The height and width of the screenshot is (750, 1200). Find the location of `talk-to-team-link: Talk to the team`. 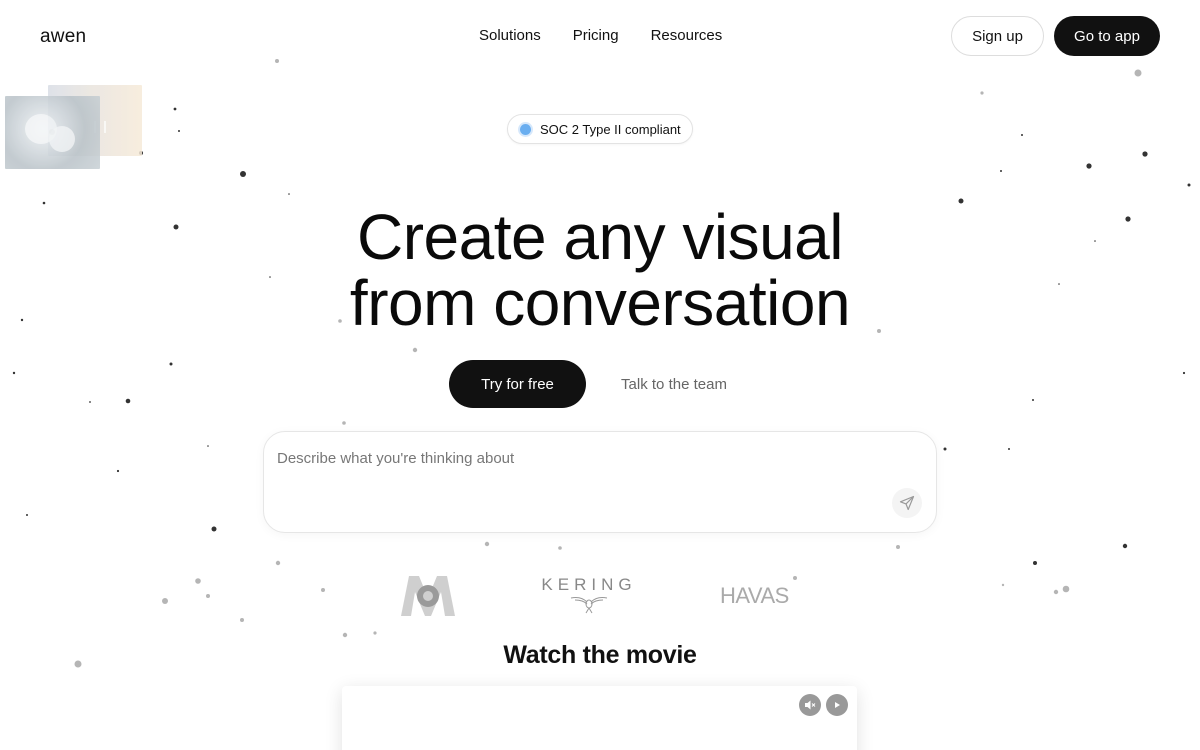

talk-to-team-link: Talk to the team is located at coordinates (674, 384).